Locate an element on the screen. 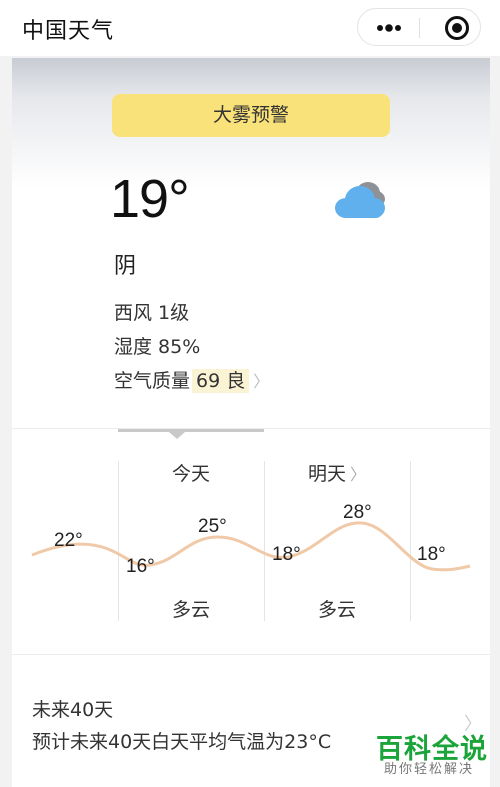 The image size is (500, 787). weather-alert-badge: 大雾预警 is located at coordinates (251, 115).